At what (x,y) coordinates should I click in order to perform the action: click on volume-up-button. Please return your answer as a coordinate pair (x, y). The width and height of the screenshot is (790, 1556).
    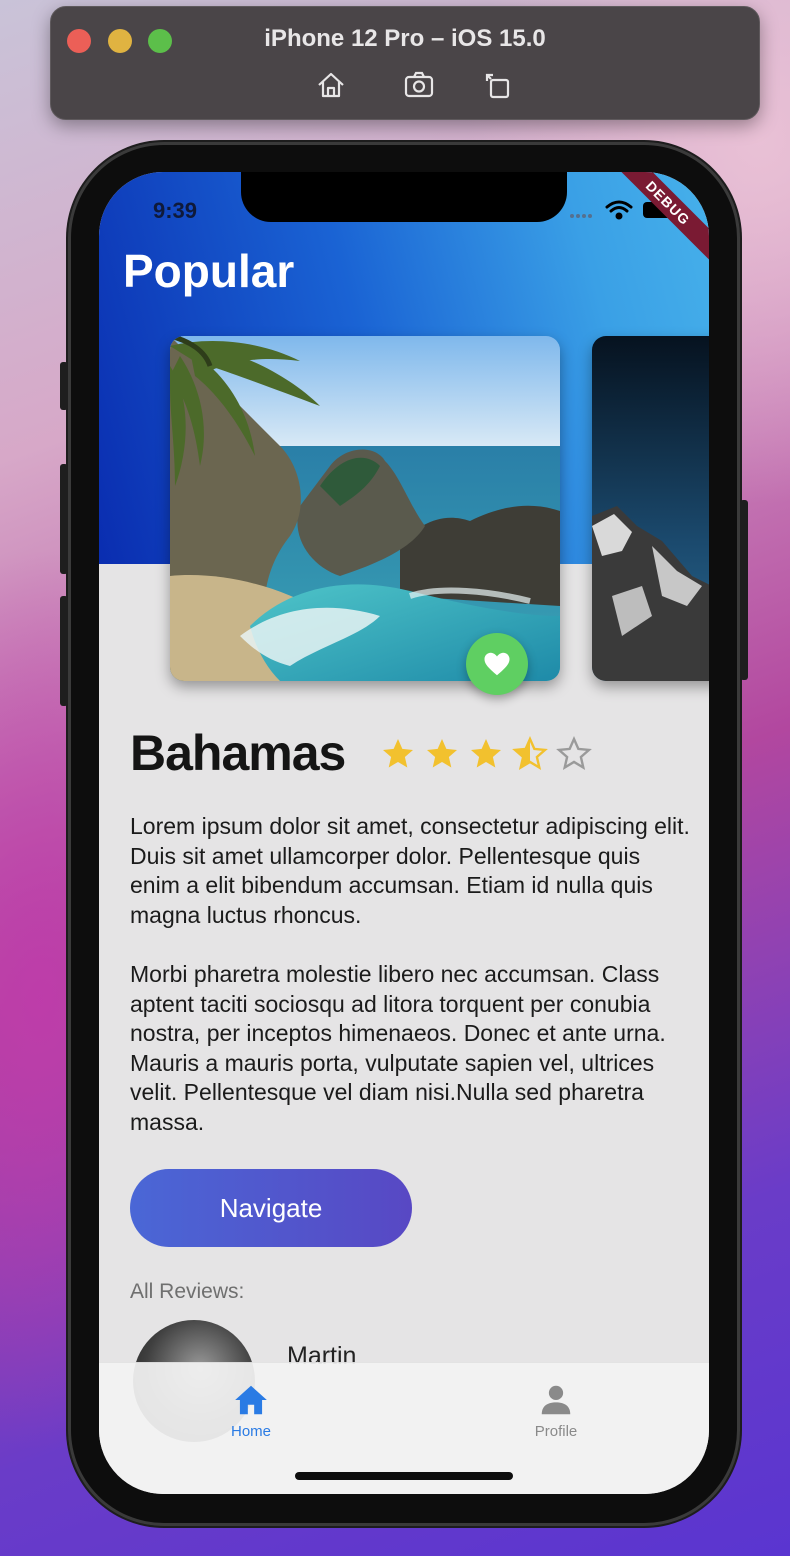
    Looking at the image, I should click on (64, 519).